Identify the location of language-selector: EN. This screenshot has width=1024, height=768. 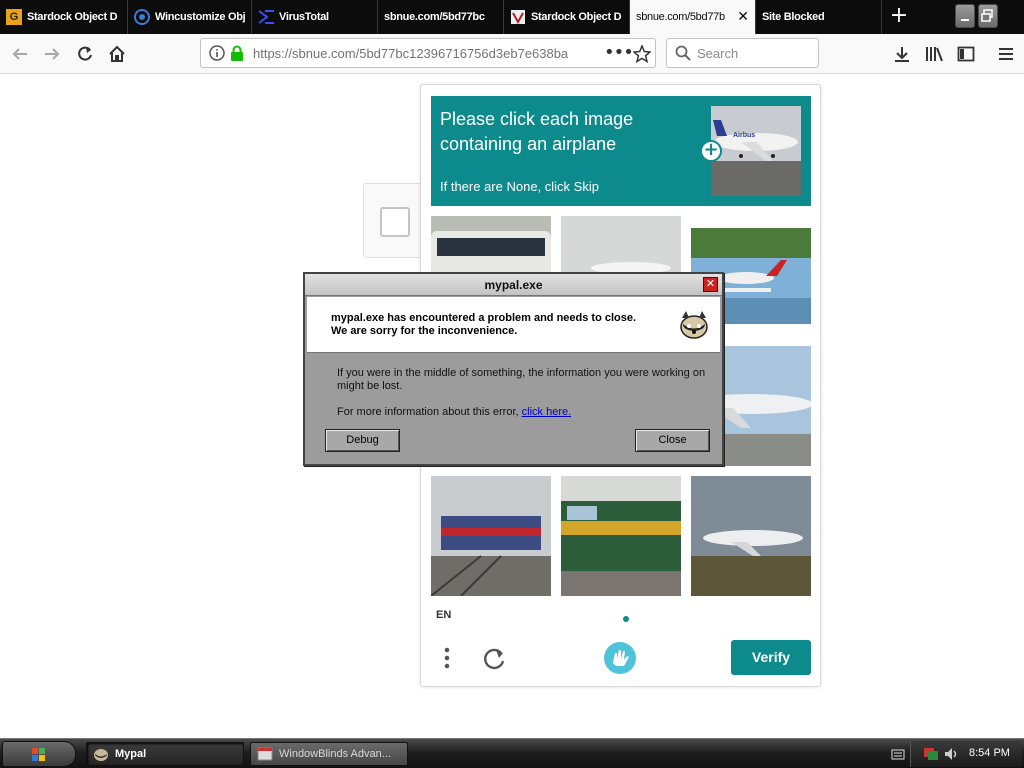
(443, 615).